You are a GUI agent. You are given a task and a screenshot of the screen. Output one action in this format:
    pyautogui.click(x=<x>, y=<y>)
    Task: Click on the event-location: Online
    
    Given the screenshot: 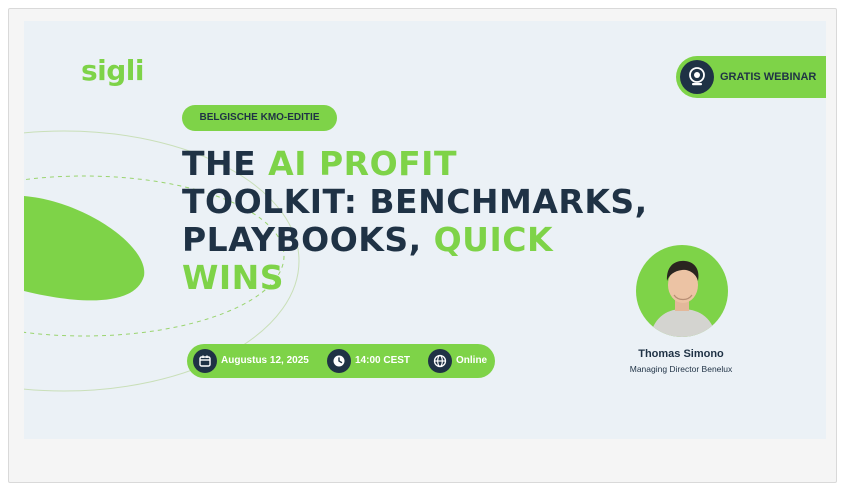 What is the action you would take?
    pyautogui.click(x=472, y=360)
    